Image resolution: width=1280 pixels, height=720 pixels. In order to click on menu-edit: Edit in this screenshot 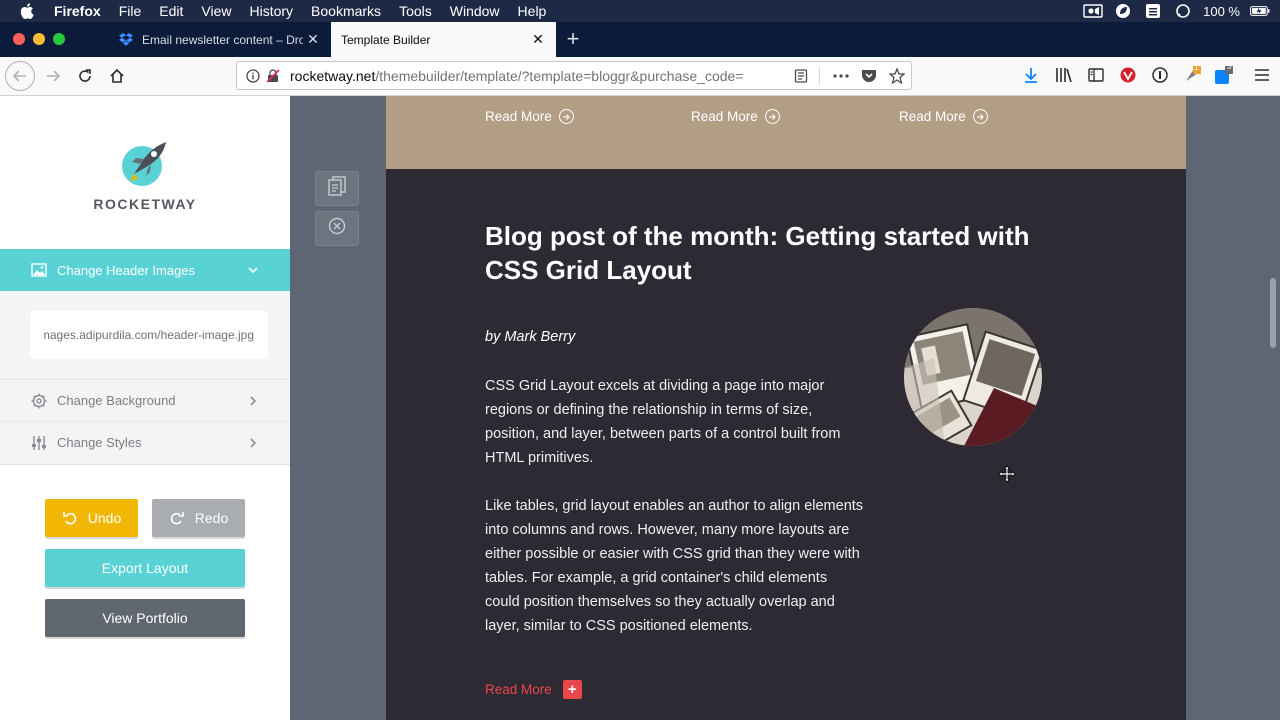, I will do `click(171, 11)`.